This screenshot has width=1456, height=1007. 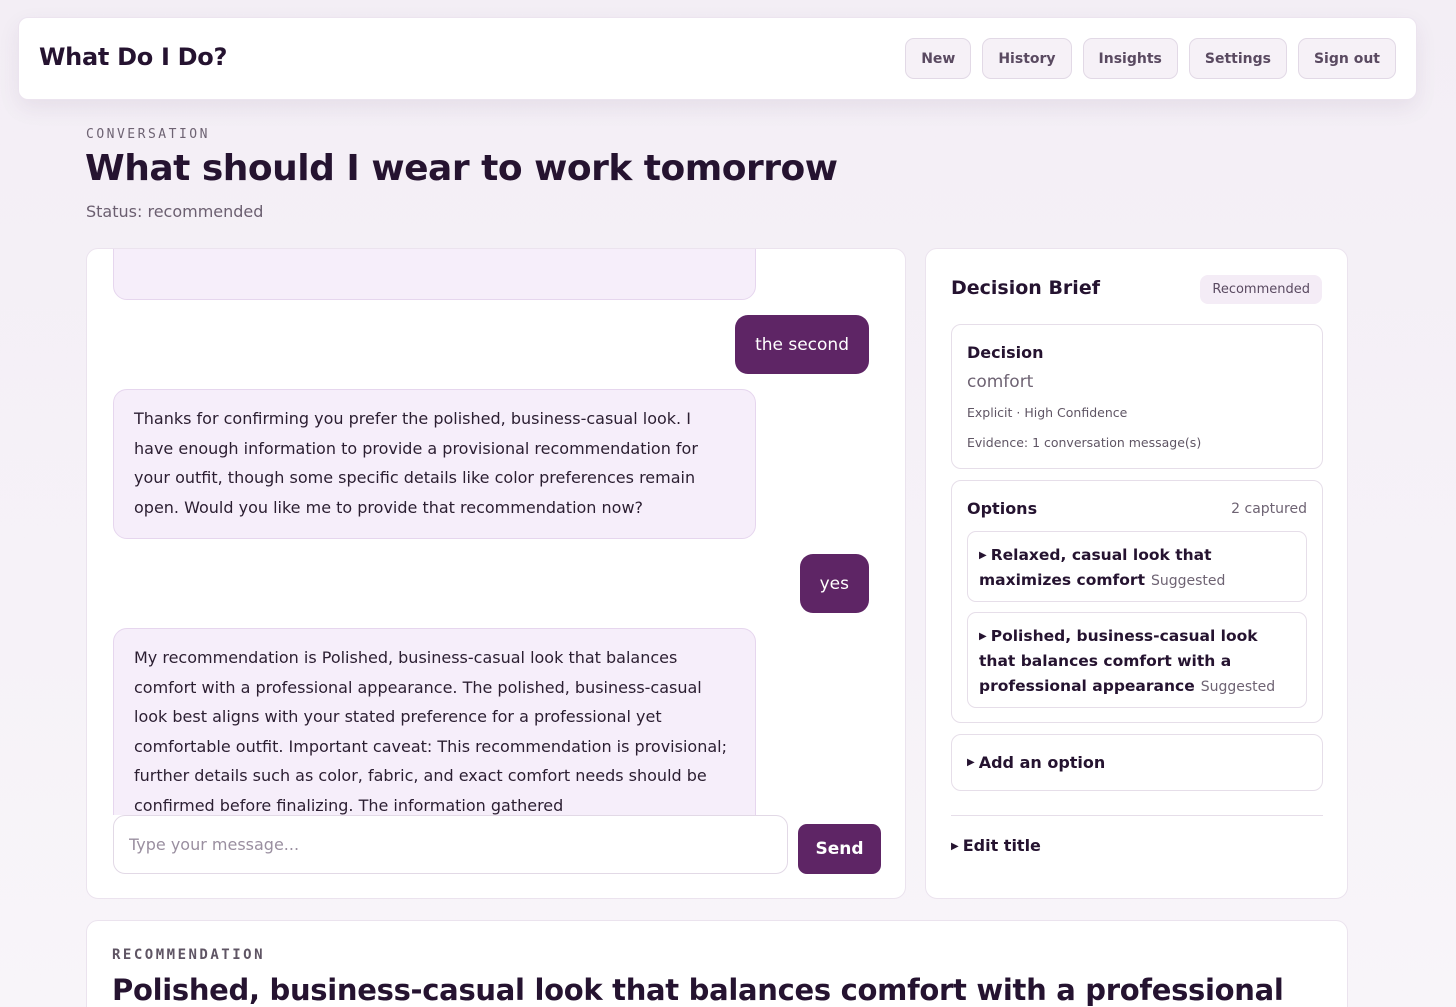 What do you see at coordinates (1001, 845) in the screenshot?
I see `edit-title-label: Edit title` at bounding box center [1001, 845].